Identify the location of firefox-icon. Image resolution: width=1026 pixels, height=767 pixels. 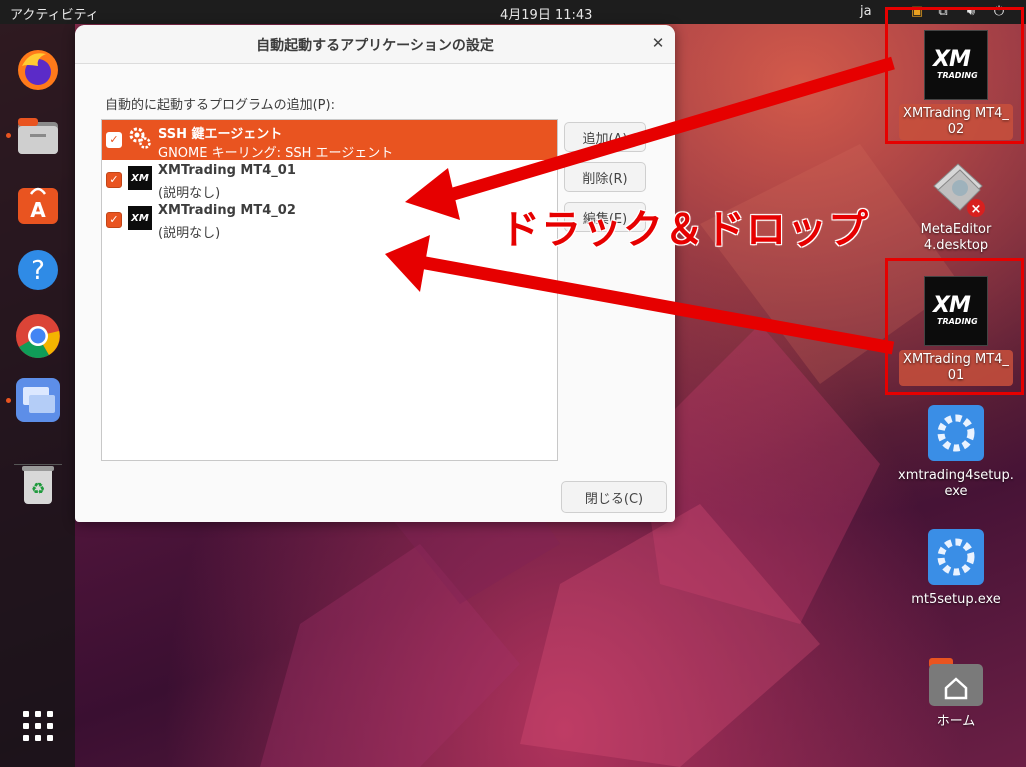
(38, 70).